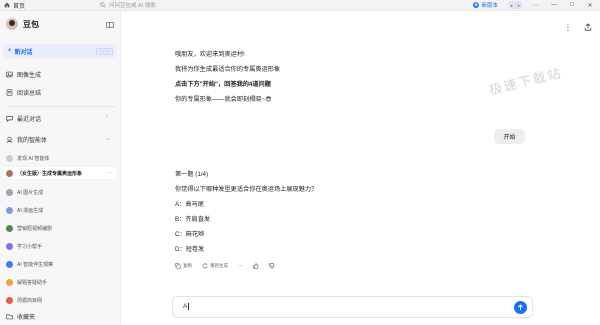  I want to click on answer-option: A：高马尾, so click(189, 204).